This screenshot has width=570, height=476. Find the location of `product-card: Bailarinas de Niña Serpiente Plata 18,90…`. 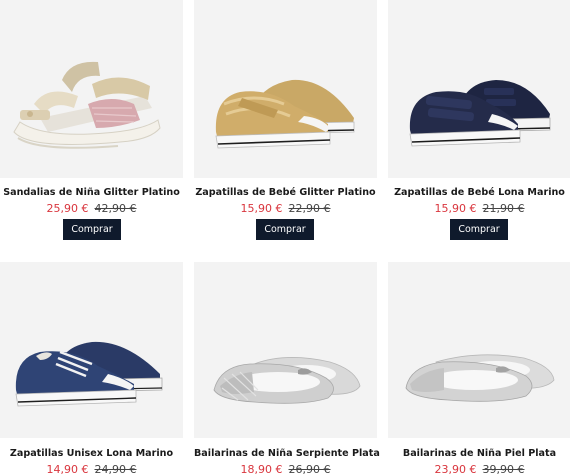

product-card: Bailarinas de Niña Serpiente Plata 18,90… is located at coordinates (287, 369).